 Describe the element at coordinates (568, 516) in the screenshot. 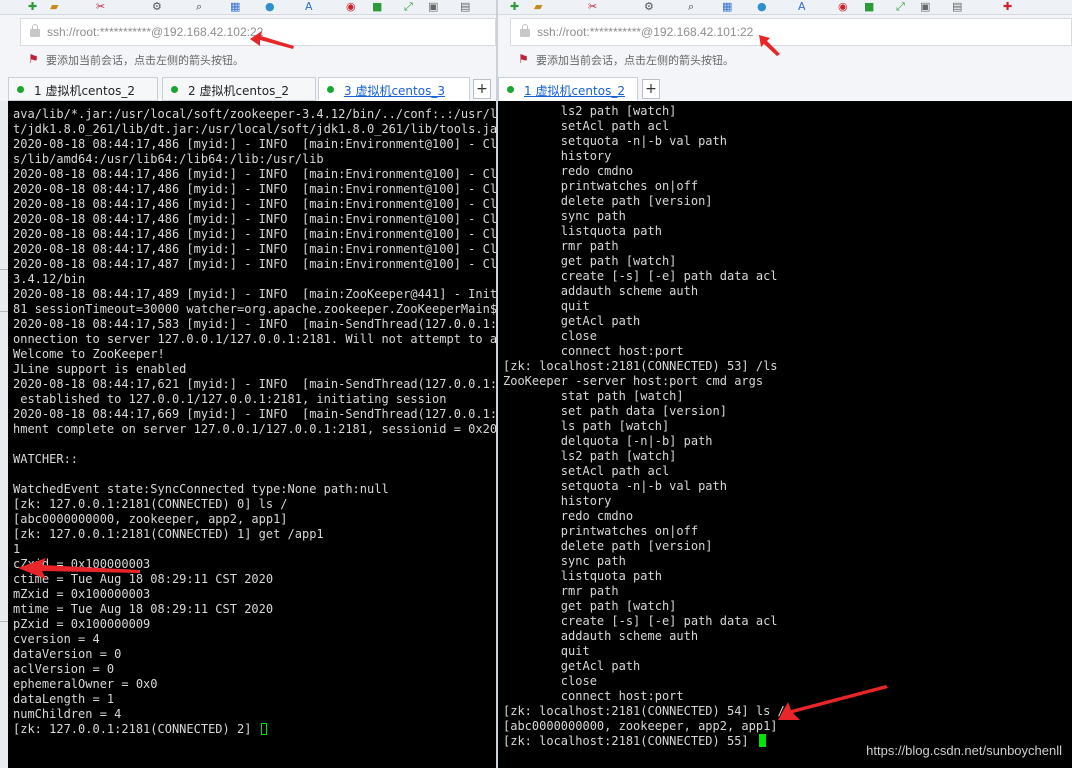

I see `terminal-line: redo cmdno` at that location.